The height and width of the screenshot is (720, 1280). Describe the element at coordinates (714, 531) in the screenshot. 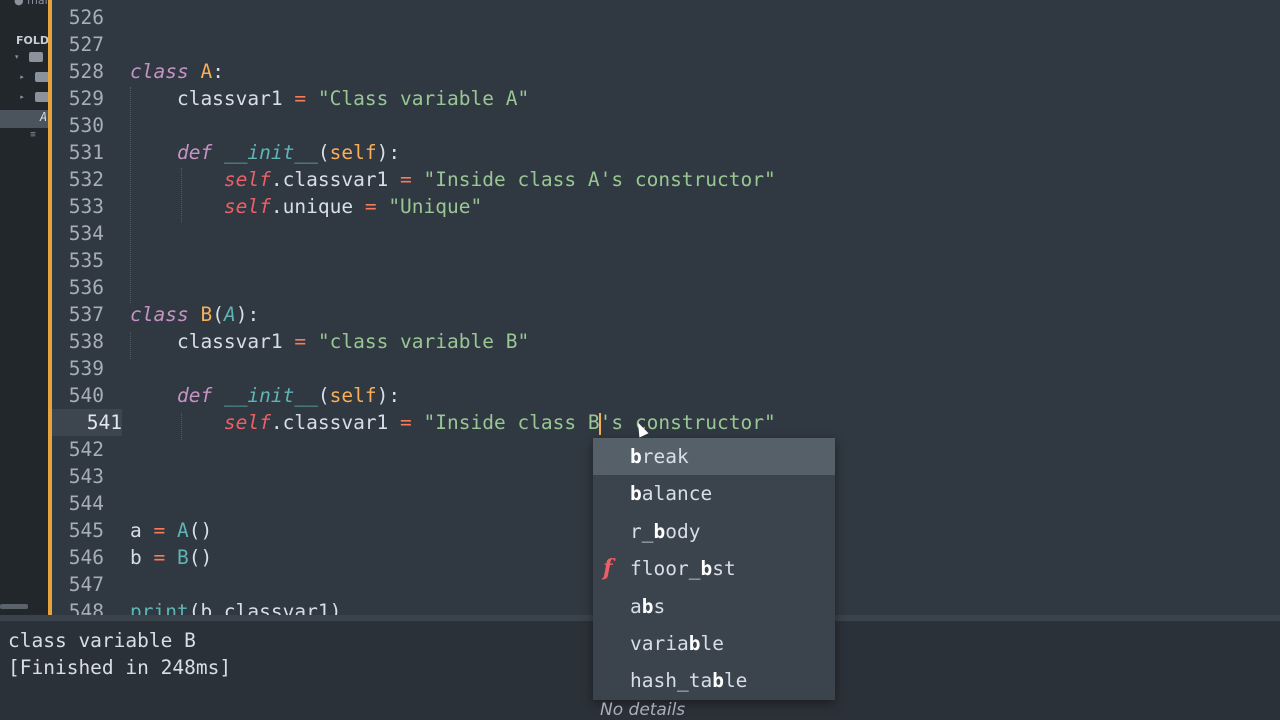

I see `autocomplete-item: r_body` at that location.